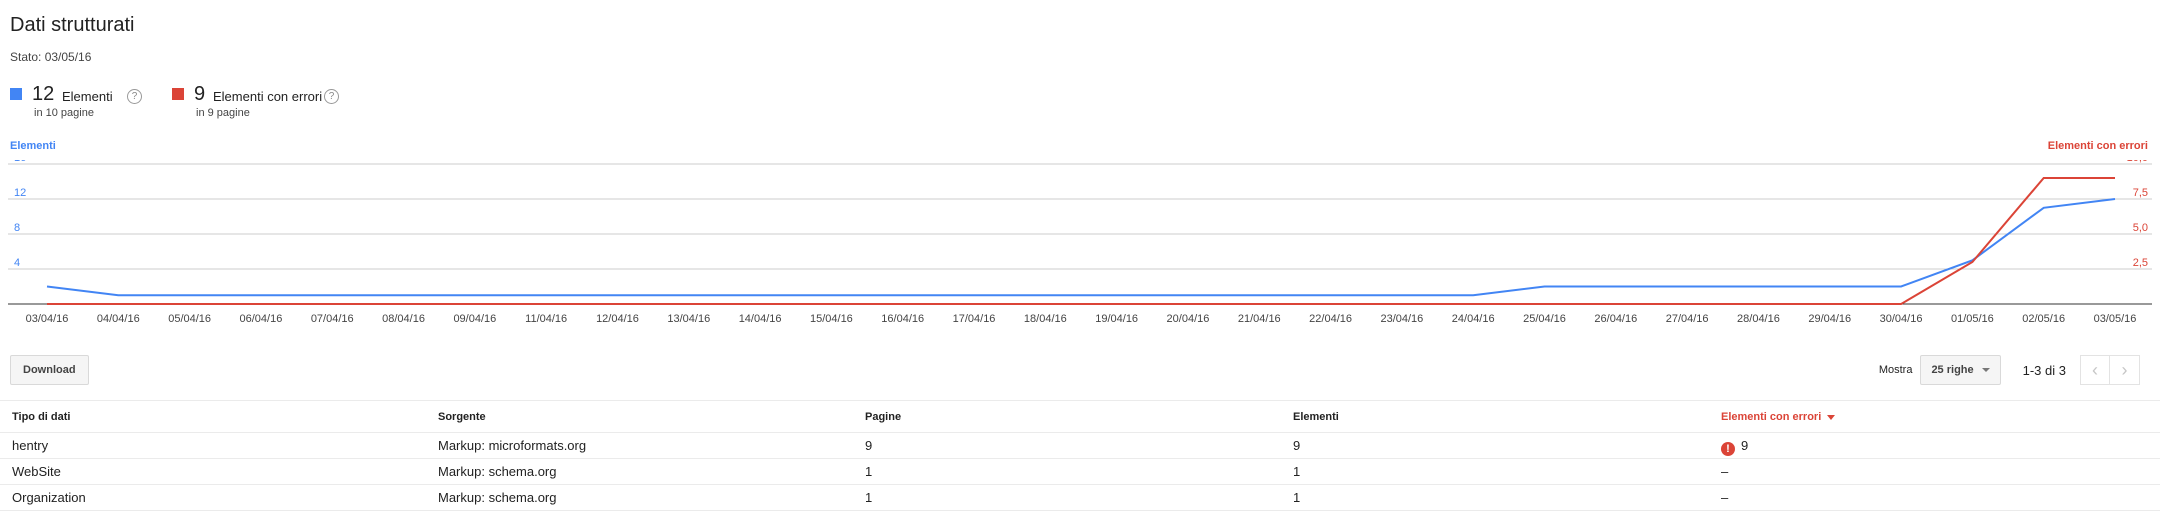 The width and height of the screenshot is (2160, 511). I want to click on x-tick-label: 22/04/16, so click(1330, 319).